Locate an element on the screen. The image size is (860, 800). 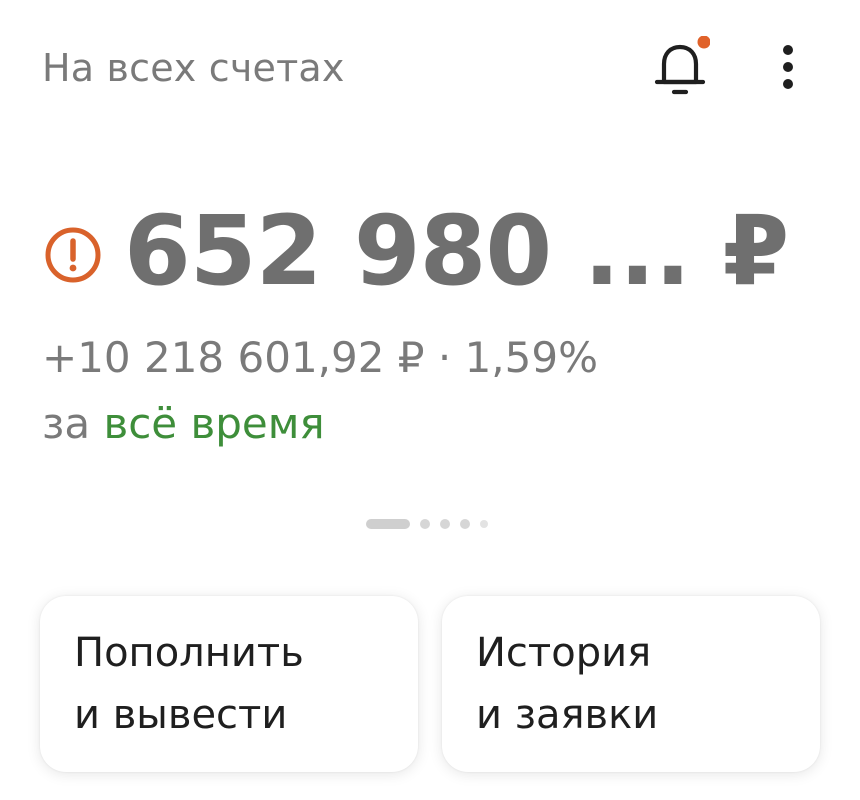
deposit-withdraw-label-line1: Пополнить is located at coordinates (189, 653).